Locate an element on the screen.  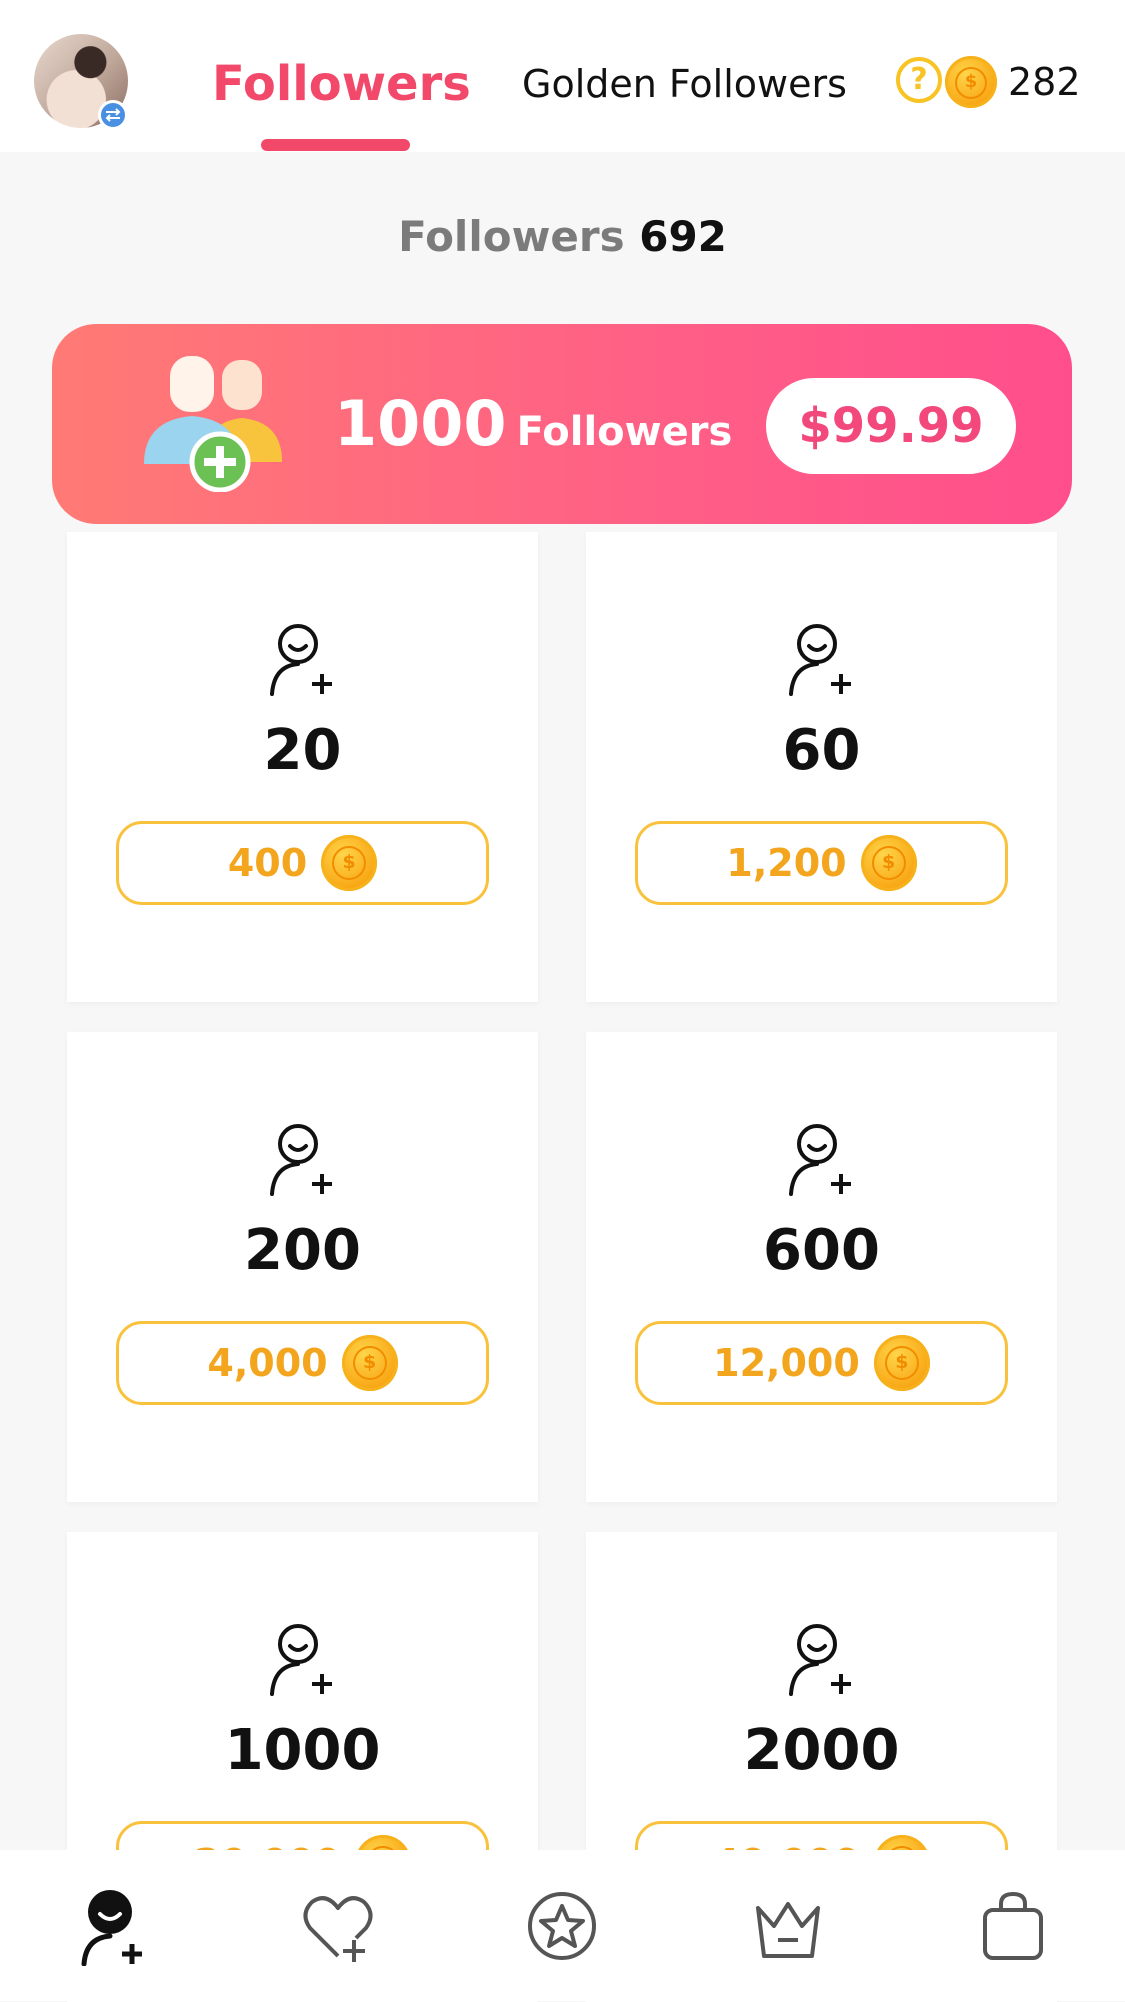
package-amount: 20 is located at coordinates (302, 750).